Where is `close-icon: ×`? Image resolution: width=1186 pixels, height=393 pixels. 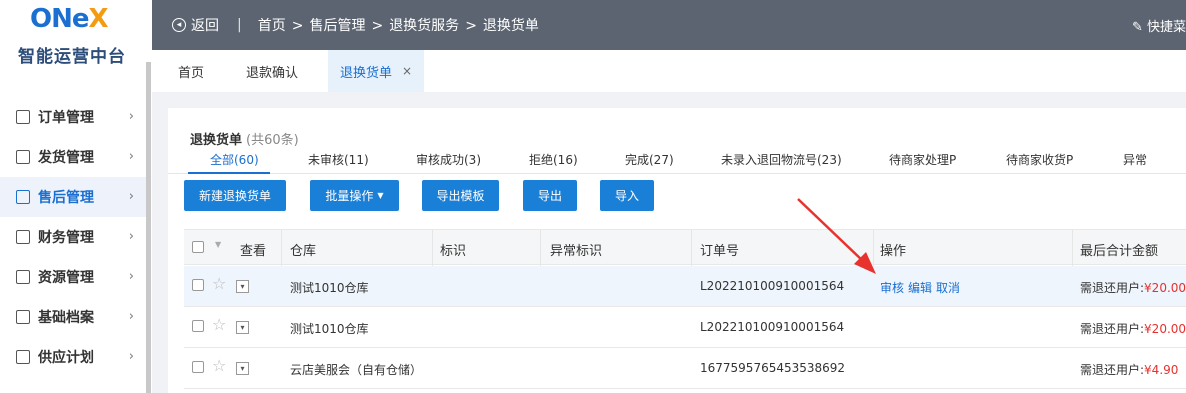
close-icon: × is located at coordinates (407, 71).